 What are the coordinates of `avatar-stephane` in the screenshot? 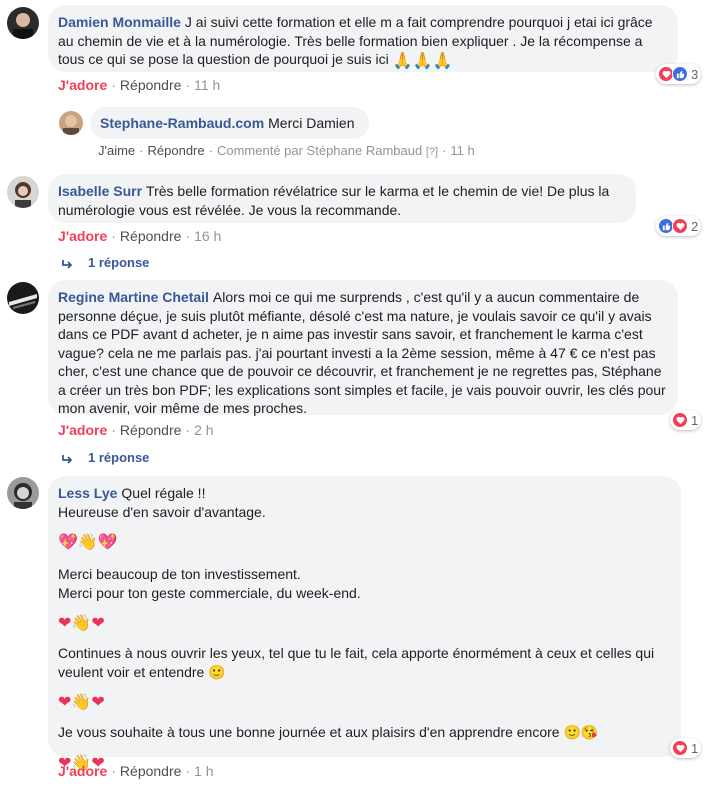 It's located at (71, 123).